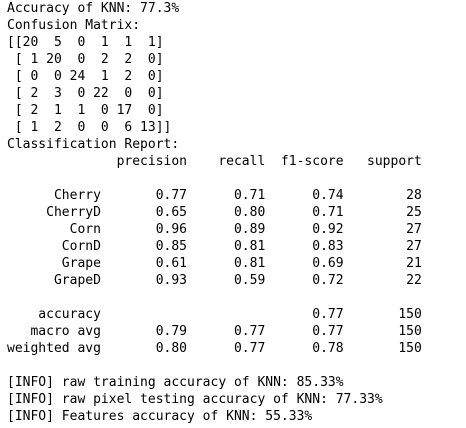 This screenshot has width=466, height=428. What do you see at coordinates (89, 127) in the screenshot?
I see `matrix-row: [ 1 2 0 0 6 13]]` at bounding box center [89, 127].